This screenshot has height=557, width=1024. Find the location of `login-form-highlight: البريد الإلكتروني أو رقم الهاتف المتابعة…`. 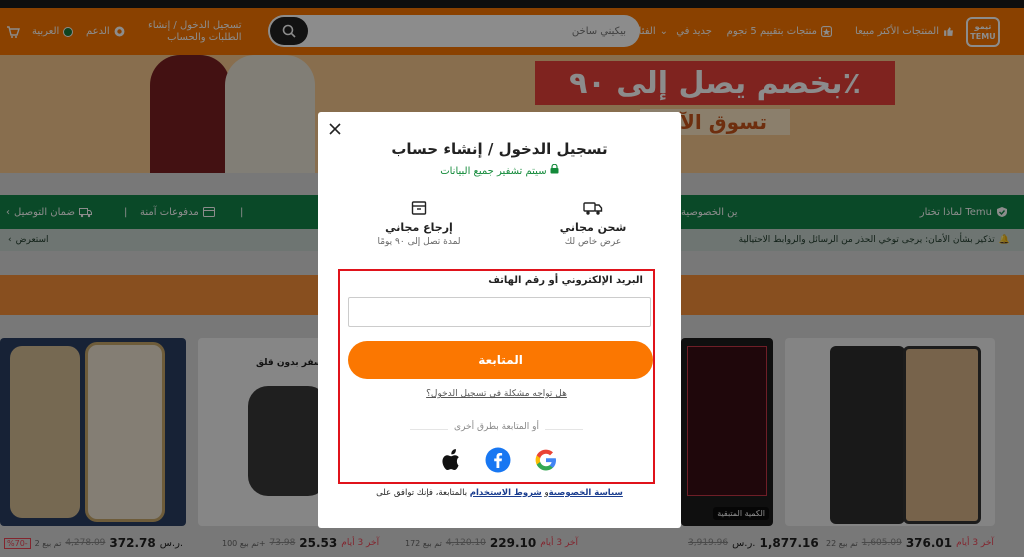

login-form-highlight: البريد الإلكتروني أو رقم الهاتف المتابعة… is located at coordinates (496, 376).